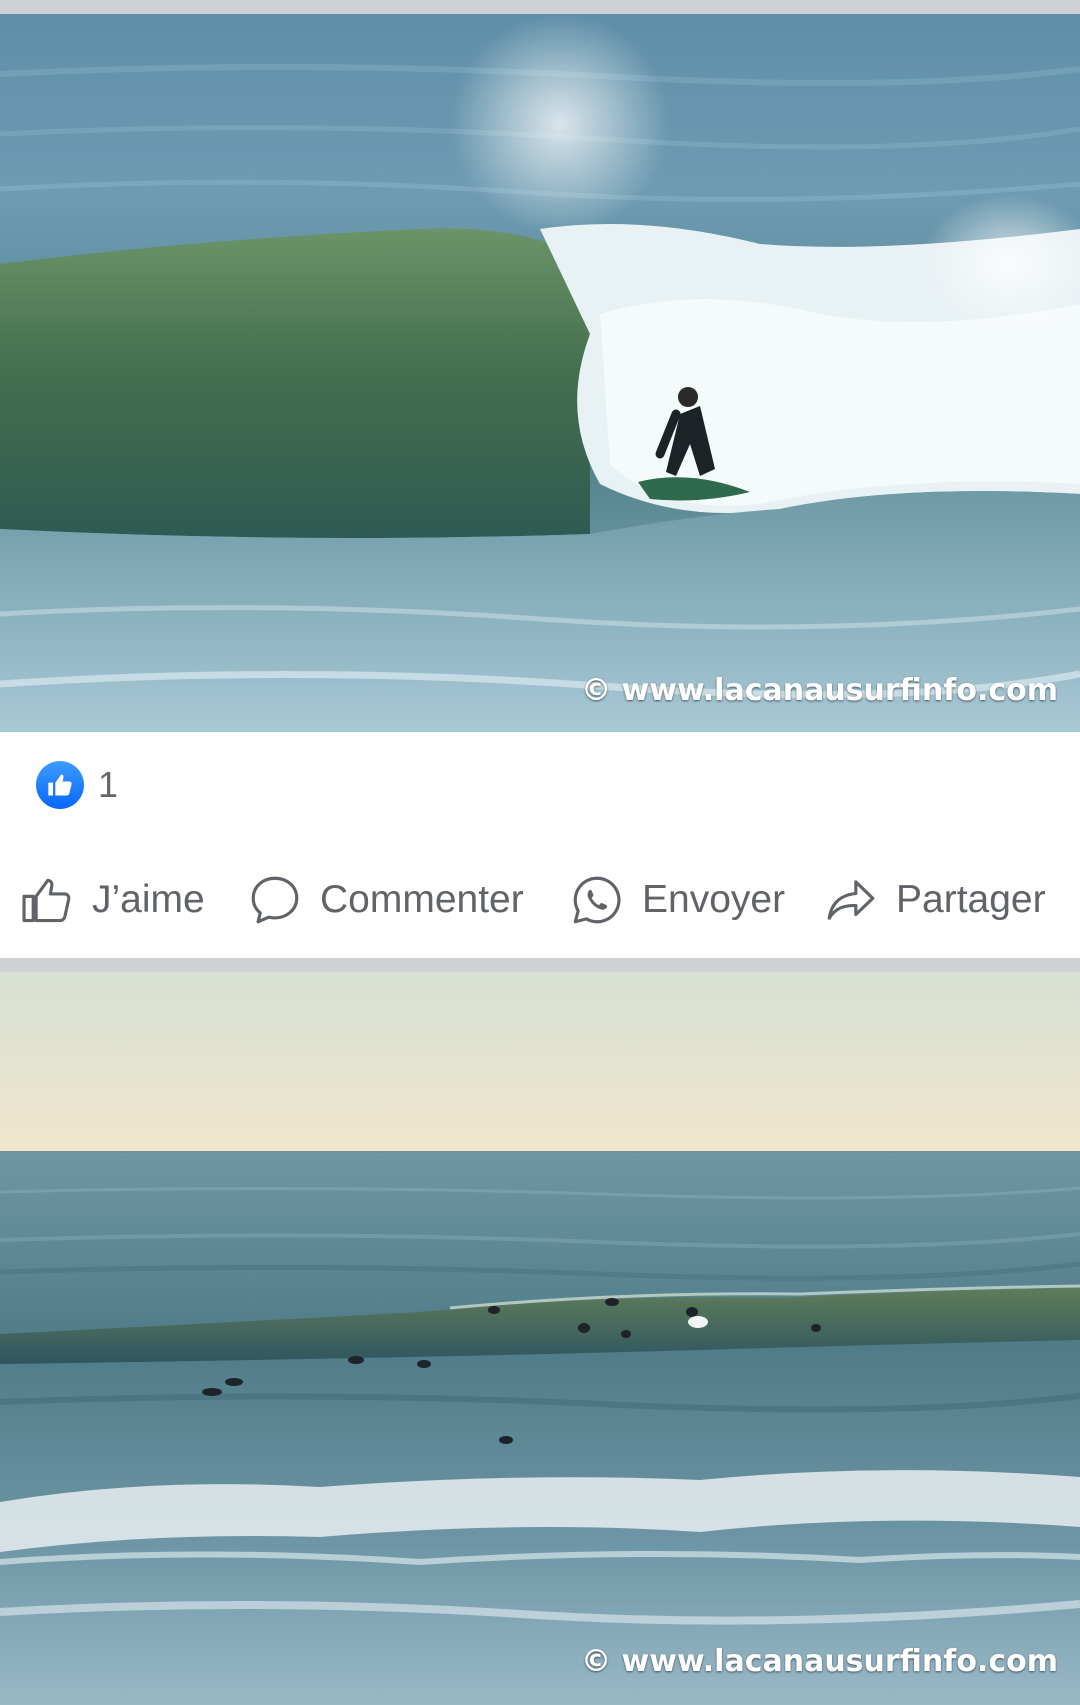 This screenshot has height=1705, width=1080. What do you see at coordinates (540, 7) in the screenshot?
I see `feed-divider-top` at bounding box center [540, 7].